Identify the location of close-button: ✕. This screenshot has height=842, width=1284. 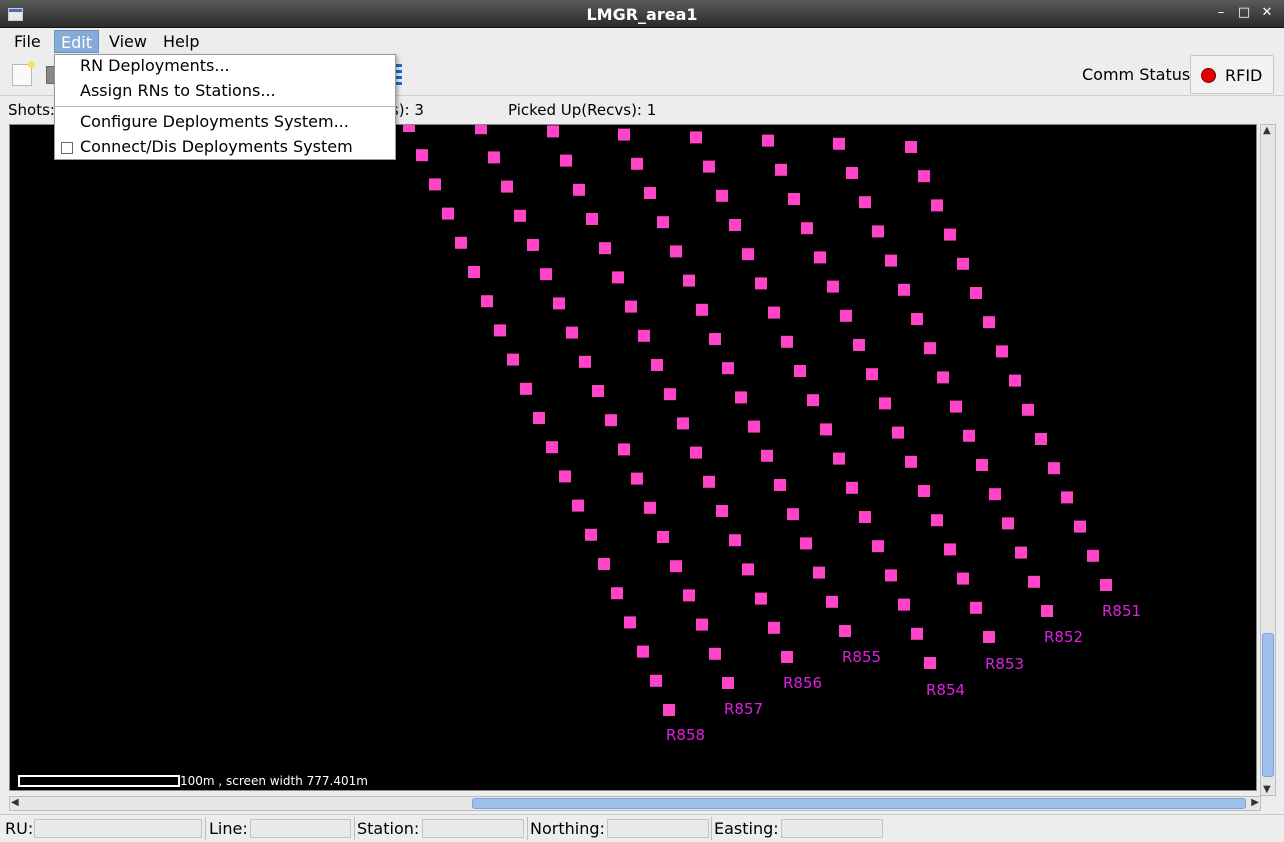
(1267, 13).